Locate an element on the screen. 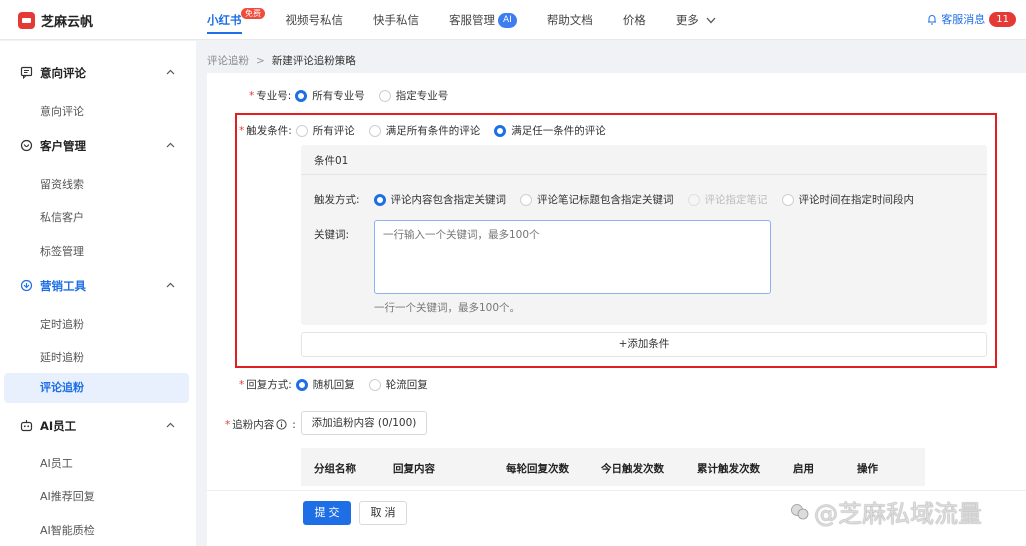 This screenshot has height=546, width=1026. radio-random-reply: 随机回复 is located at coordinates (325, 384).